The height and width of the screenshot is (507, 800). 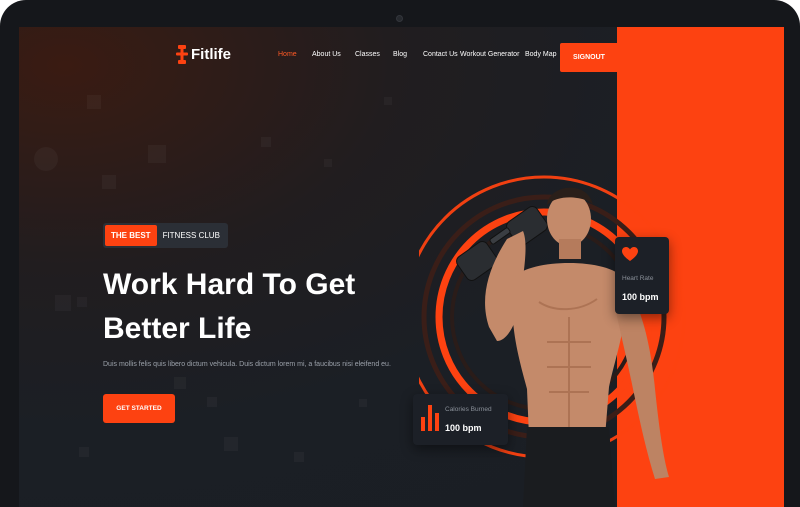 I want to click on nav-item-contact-us: Contact Us, so click(x=440, y=54).